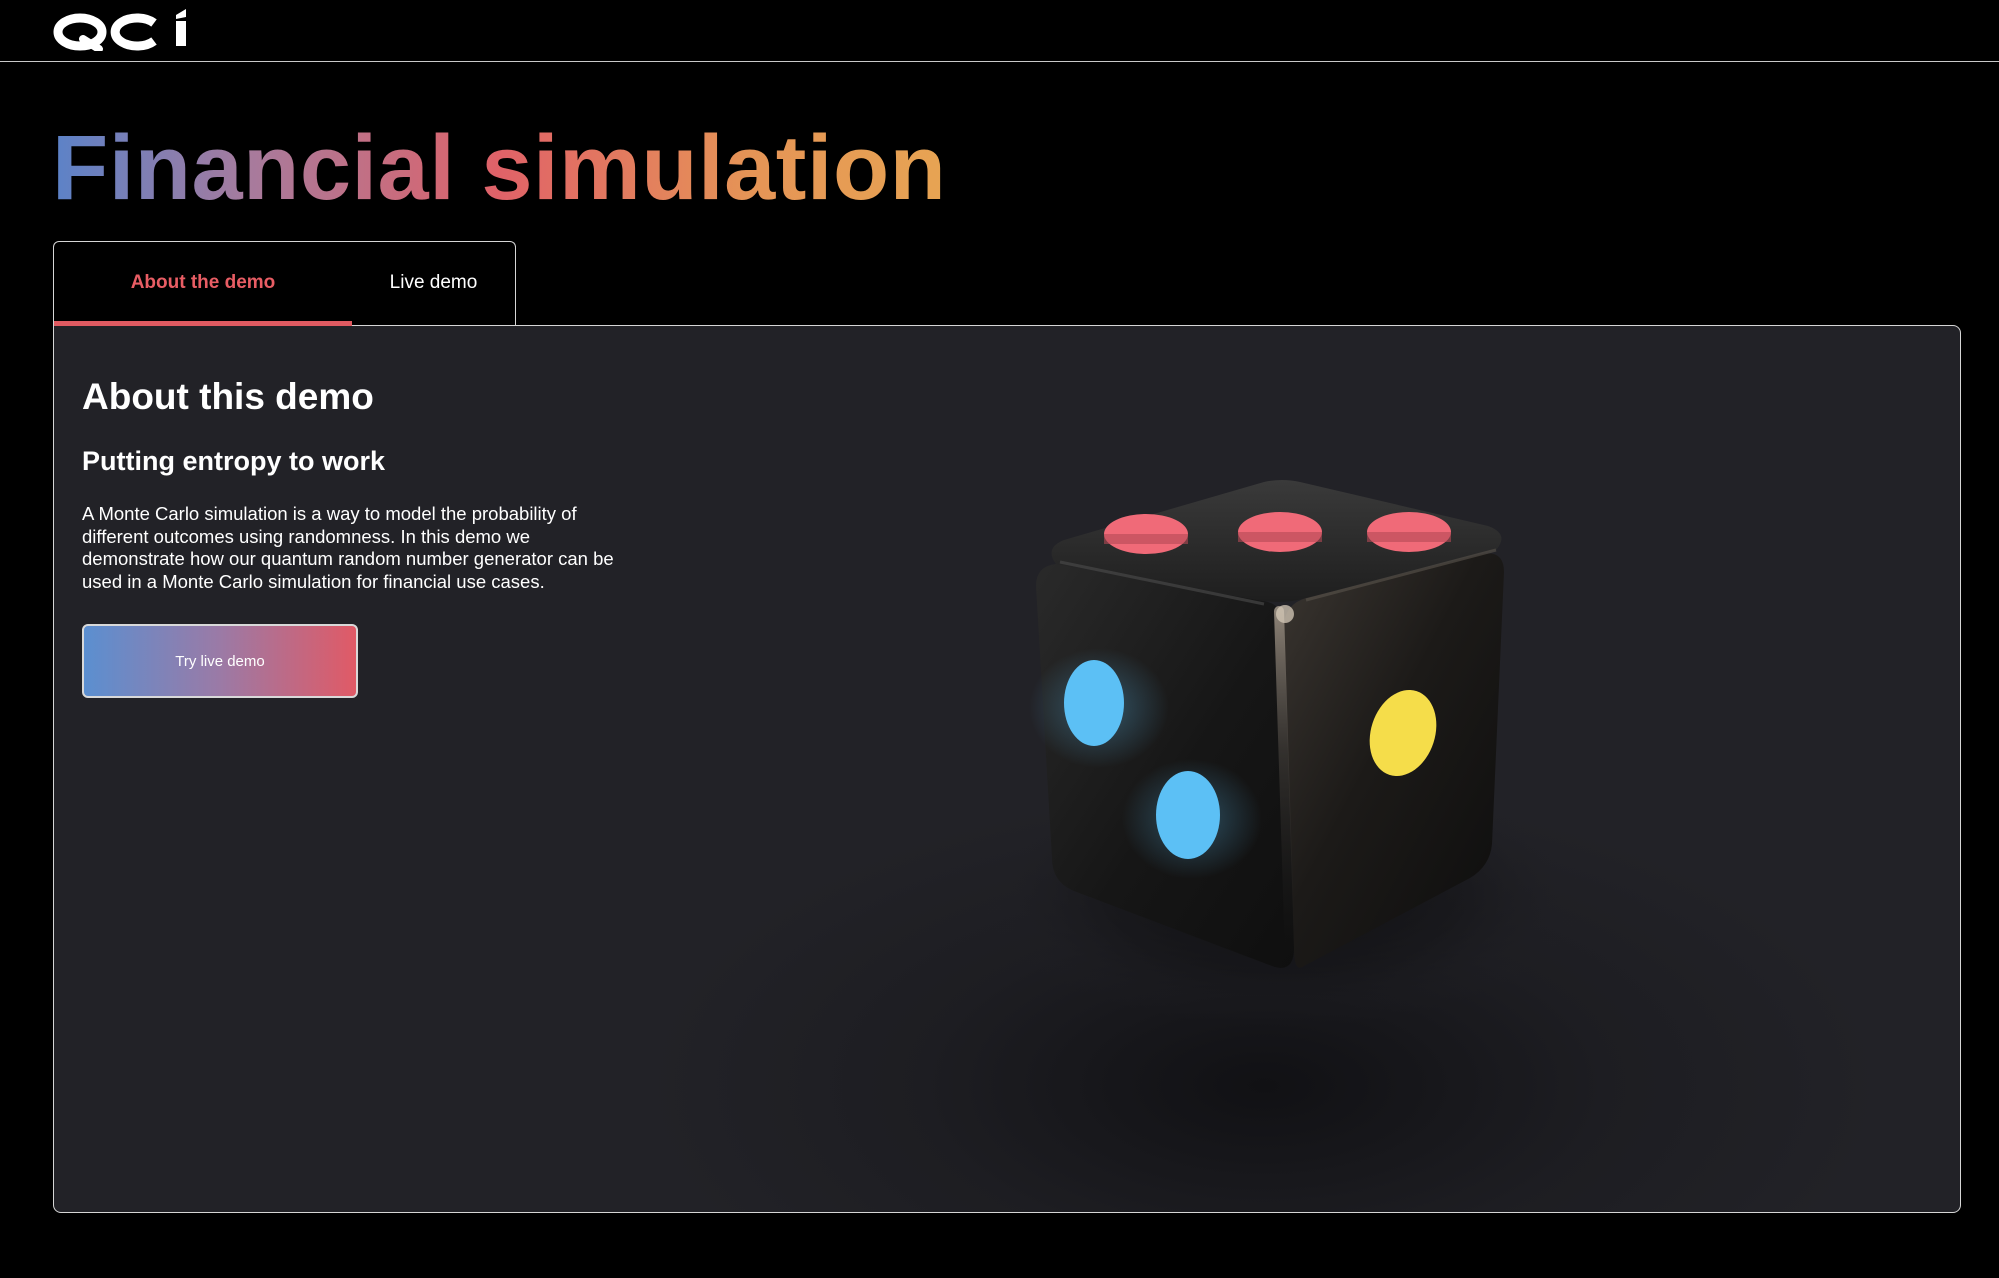 This screenshot has width=1999, height=1278. Describe the element at coordinates (228, 396) in the screenshot. I see `panel-heading: About this demo` at that location.